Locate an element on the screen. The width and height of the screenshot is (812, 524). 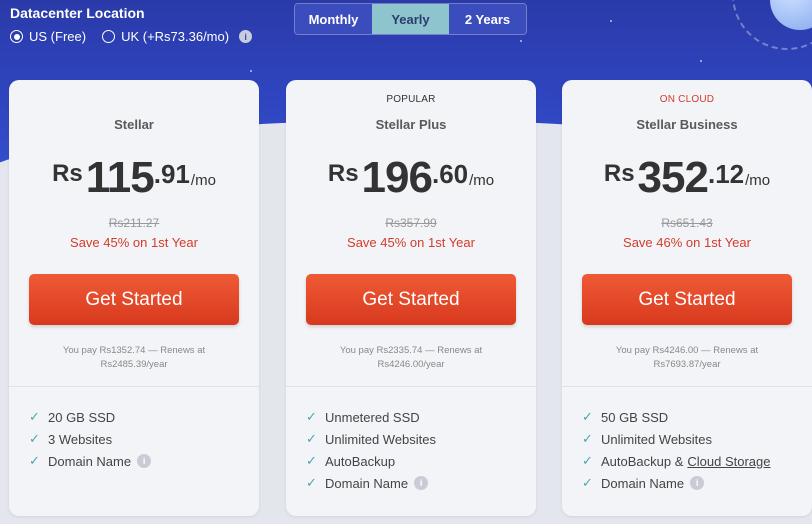
old-price: Rs211.27 is located at coordinates (134, 223).